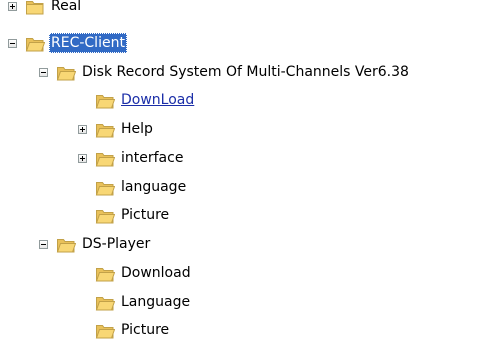 The width and height of the screenshot is (482, 343). What do you see at coordinates (137, 129) in the screenshot?
I see `tree-node-label: Help` at bounding box center [137, 129].